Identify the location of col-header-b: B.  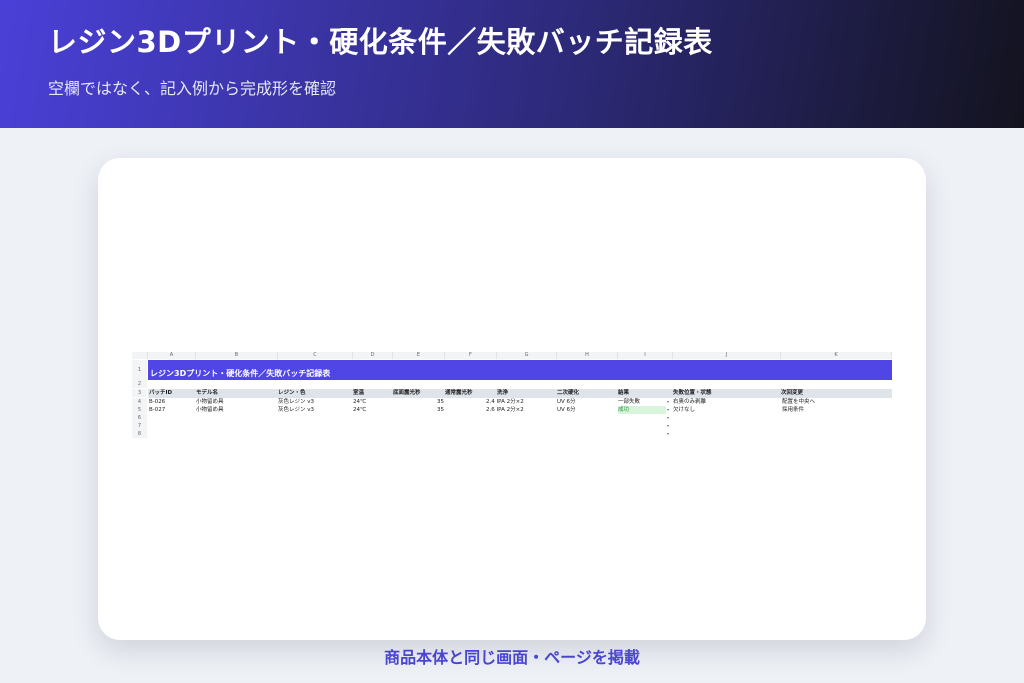
(237, 355).